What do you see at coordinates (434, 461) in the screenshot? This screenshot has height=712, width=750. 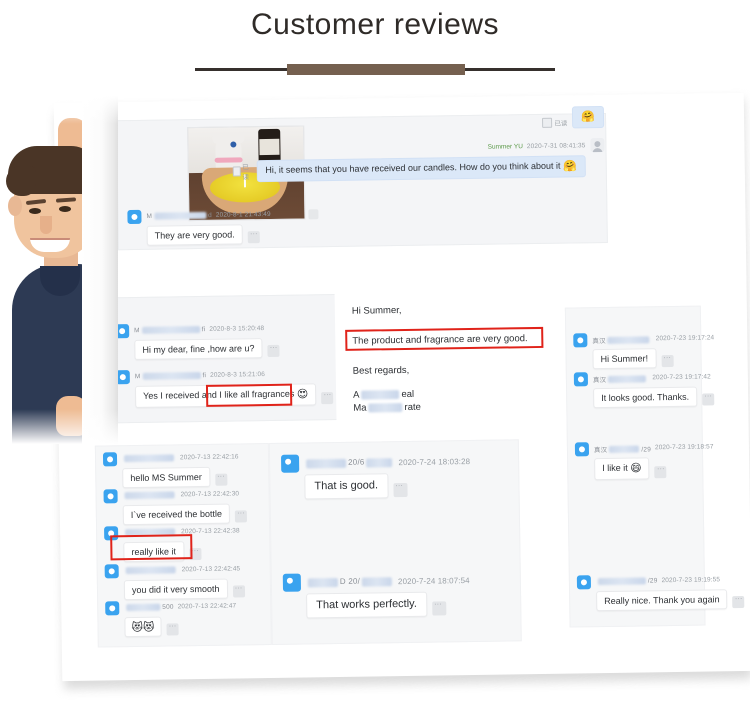 I see `timestamp: 2020-7-24 18:03:28` at bounding box center [434, 461].